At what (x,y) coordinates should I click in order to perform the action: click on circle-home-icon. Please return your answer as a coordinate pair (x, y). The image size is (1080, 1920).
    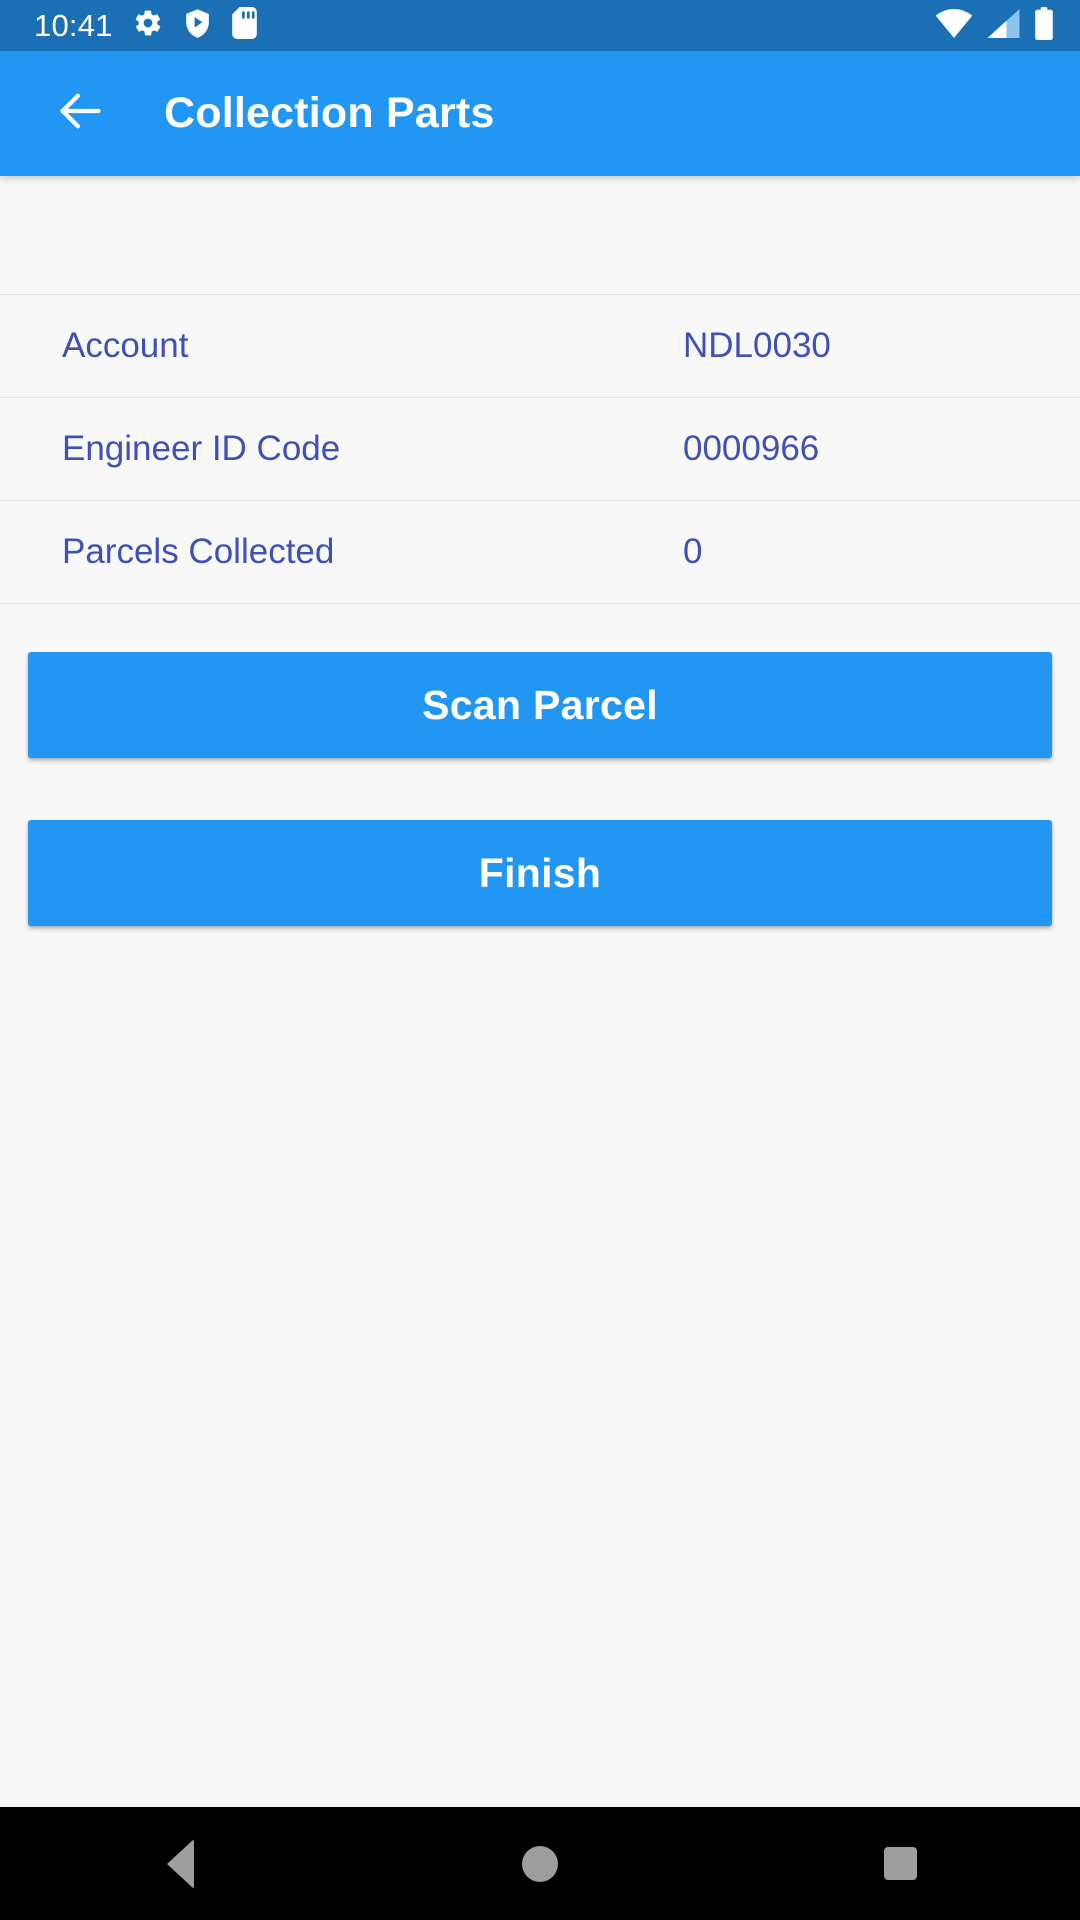
    Looking at the image, I should click on (540, 1863).